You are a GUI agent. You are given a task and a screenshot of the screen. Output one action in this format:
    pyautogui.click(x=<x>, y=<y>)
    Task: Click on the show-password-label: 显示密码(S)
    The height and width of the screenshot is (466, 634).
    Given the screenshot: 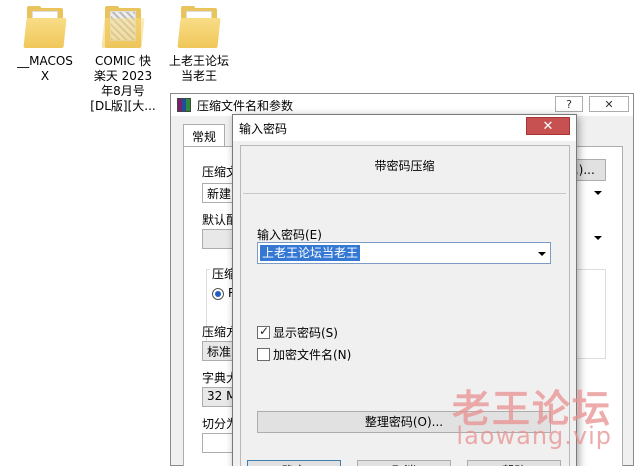 What is the action you would take?
    pyautogui.click(x=305, y=333)
    